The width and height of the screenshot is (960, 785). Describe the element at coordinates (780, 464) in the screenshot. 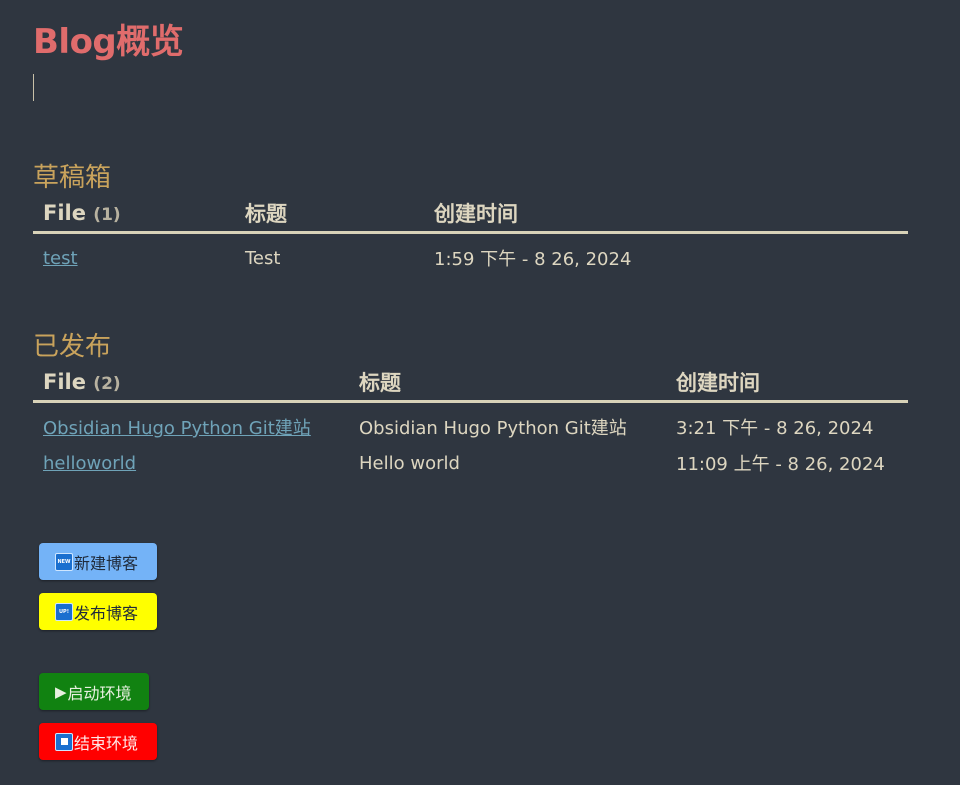

I see `created-cell: 11:09 上午 - 8 26, 2024` at that location.